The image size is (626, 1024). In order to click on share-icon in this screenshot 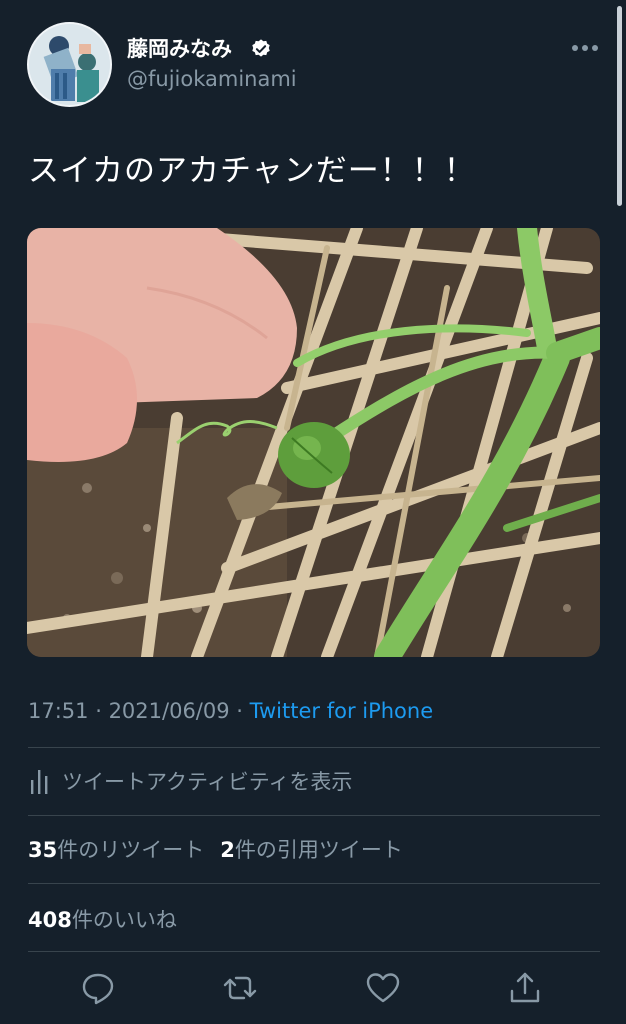, I will do `click(525, 988)`.